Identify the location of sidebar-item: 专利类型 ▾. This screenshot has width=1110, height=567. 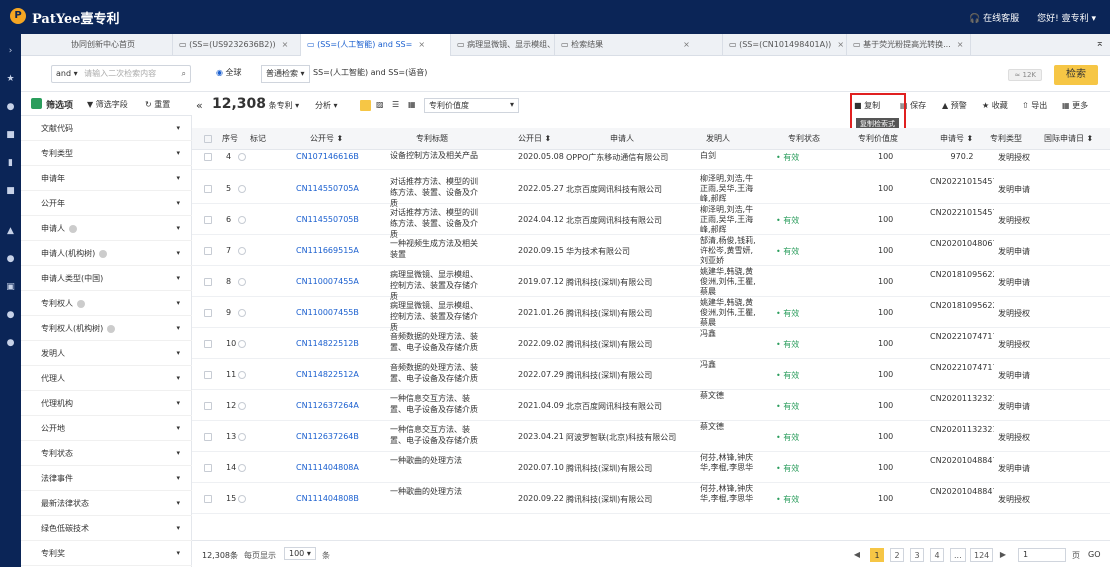
(106, 153).